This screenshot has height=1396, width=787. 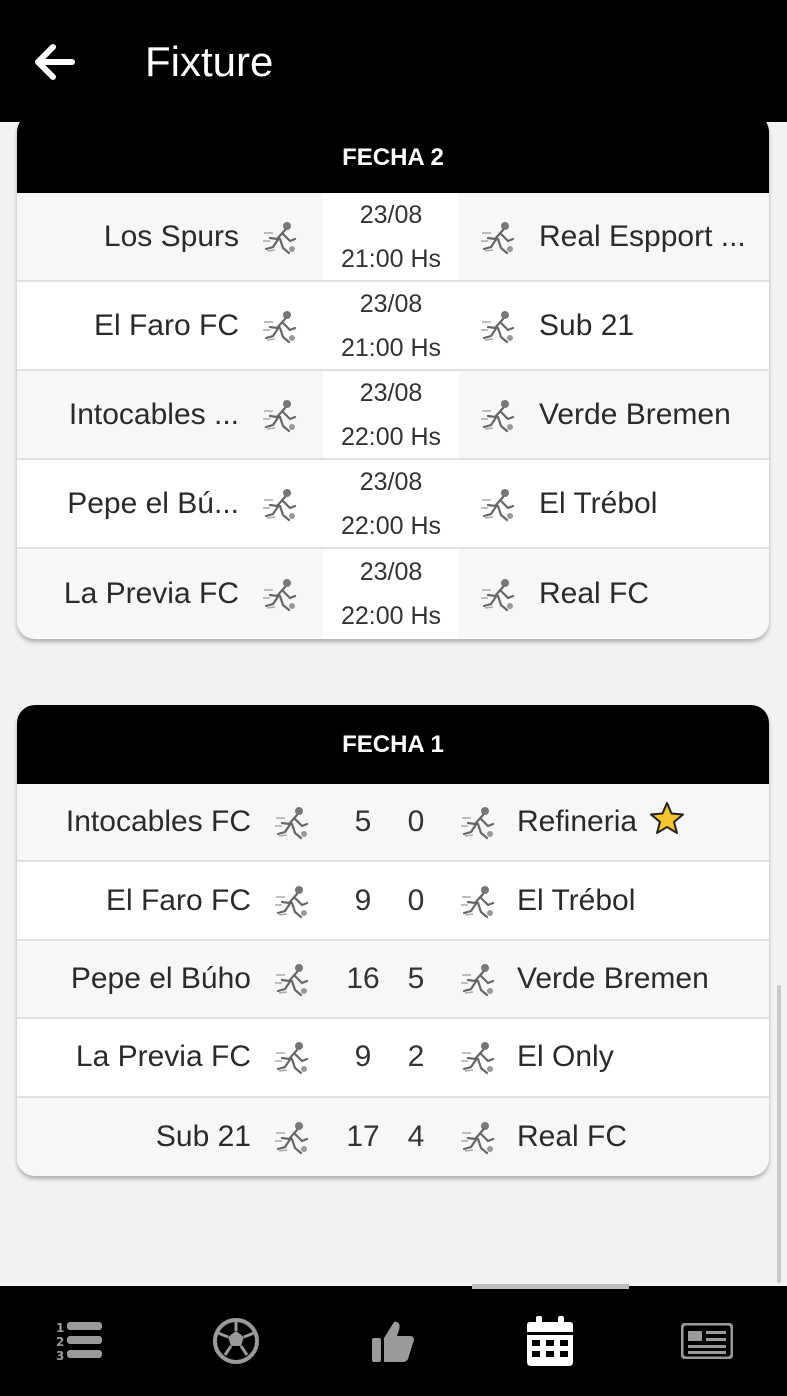 What do you see at coordinates (393, 1136) in the screenshot?
I see `match-row: Sub 21 17 4 Real FC` at bounding box center [393, 1136].